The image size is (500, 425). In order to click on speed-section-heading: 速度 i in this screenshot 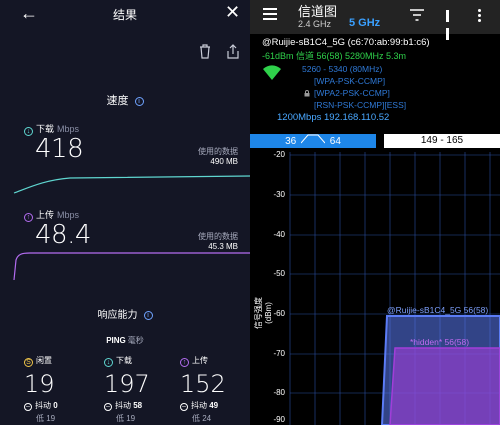, I will do `click(125, 100)`.